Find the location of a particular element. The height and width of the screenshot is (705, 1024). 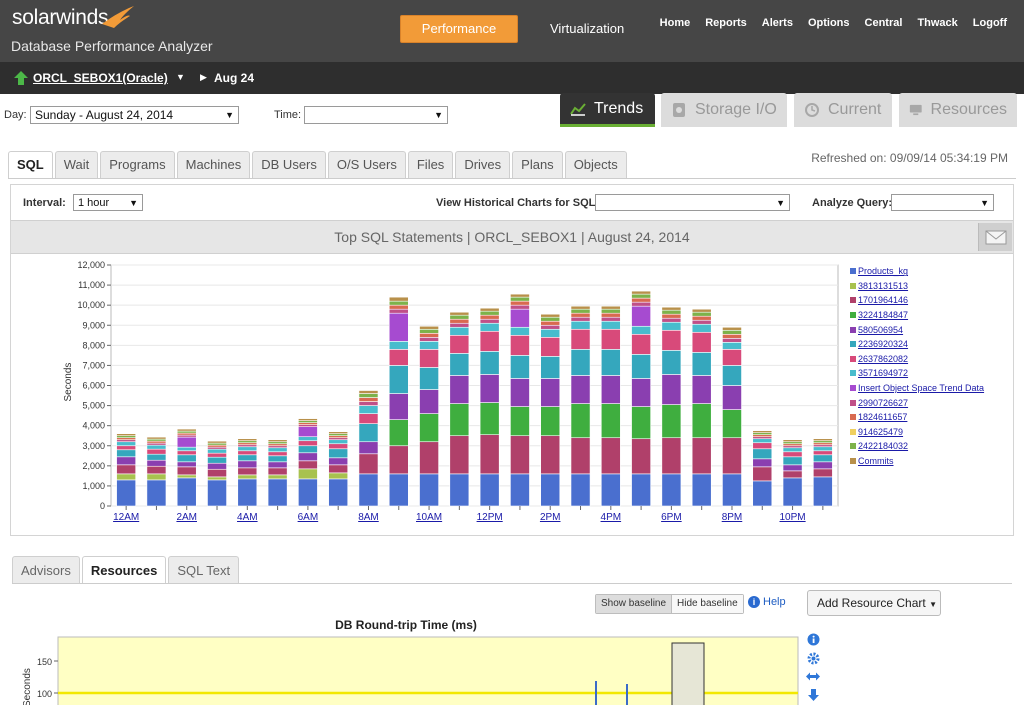

historical-sql-select: ▼ is located at coordinates (692, 202).